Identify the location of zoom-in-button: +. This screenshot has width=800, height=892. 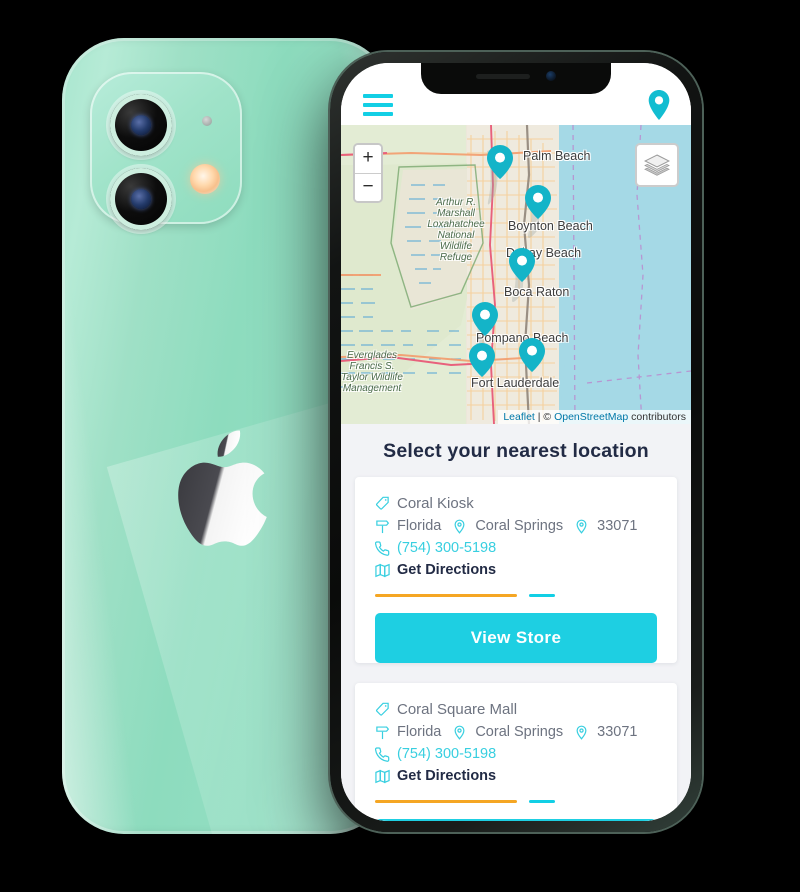
(368, 159).